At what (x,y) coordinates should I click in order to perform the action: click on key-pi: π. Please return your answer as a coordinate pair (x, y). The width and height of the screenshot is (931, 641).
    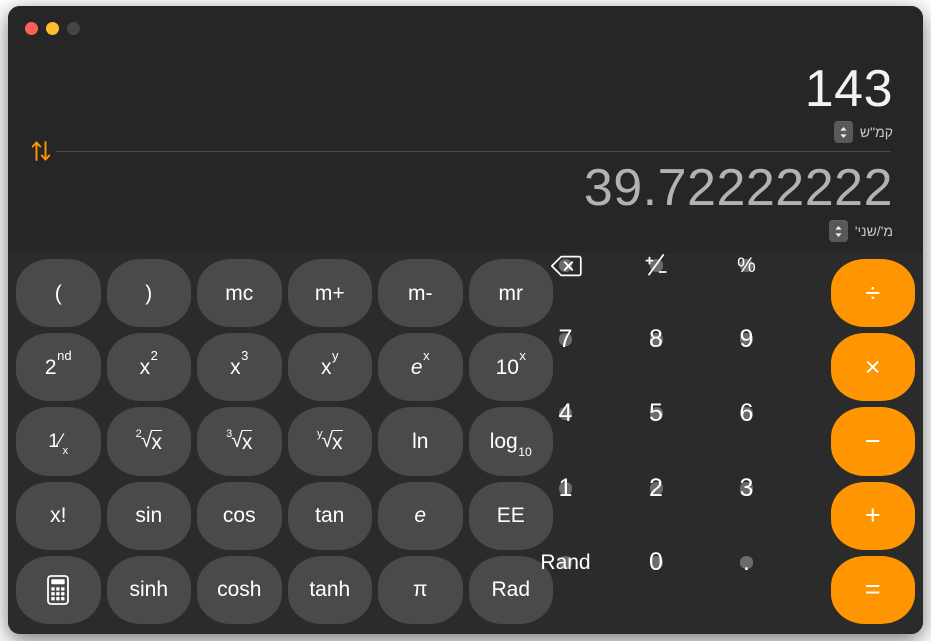
    Looking at the image, I should click on (420, 589).